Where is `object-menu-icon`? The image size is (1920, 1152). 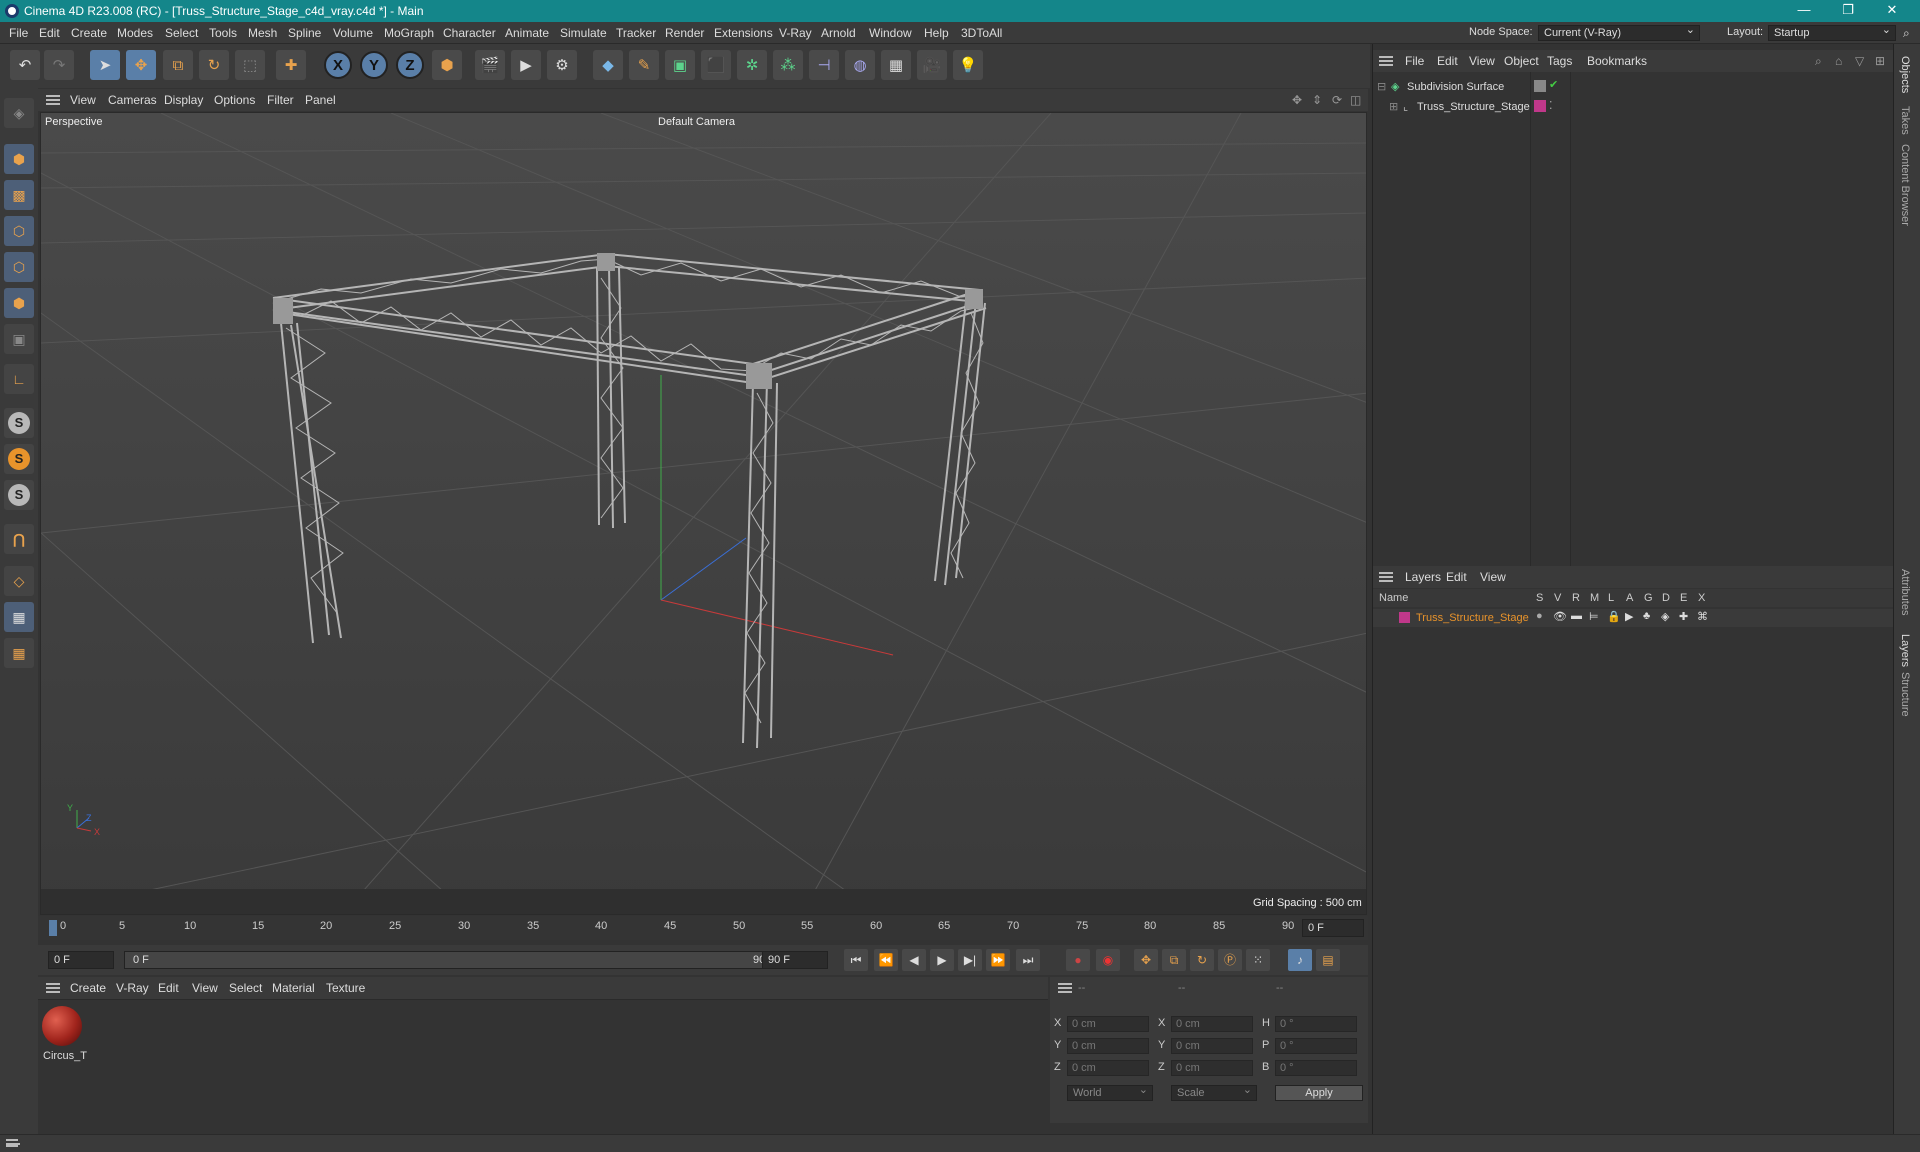
object-menu-icon is located at coordinates (1386, 61).